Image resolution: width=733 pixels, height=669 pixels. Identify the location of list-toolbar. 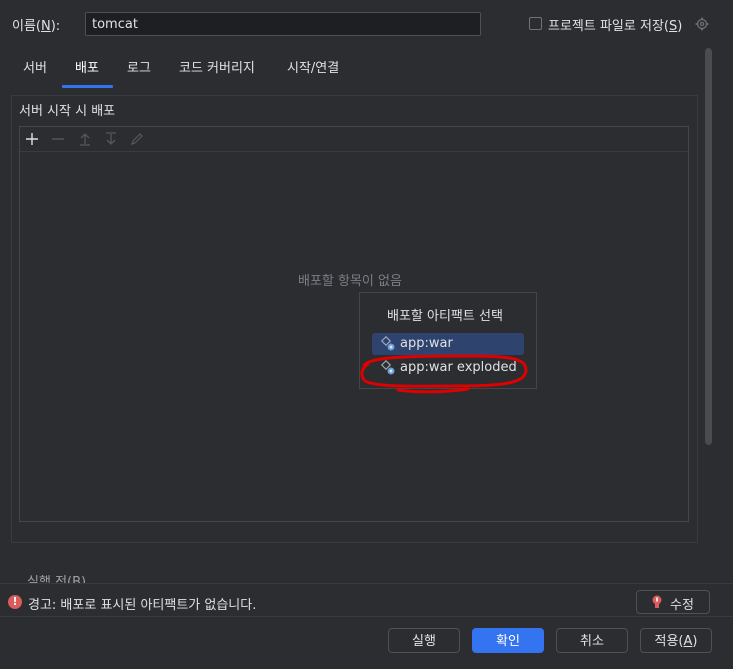
(354, 139).